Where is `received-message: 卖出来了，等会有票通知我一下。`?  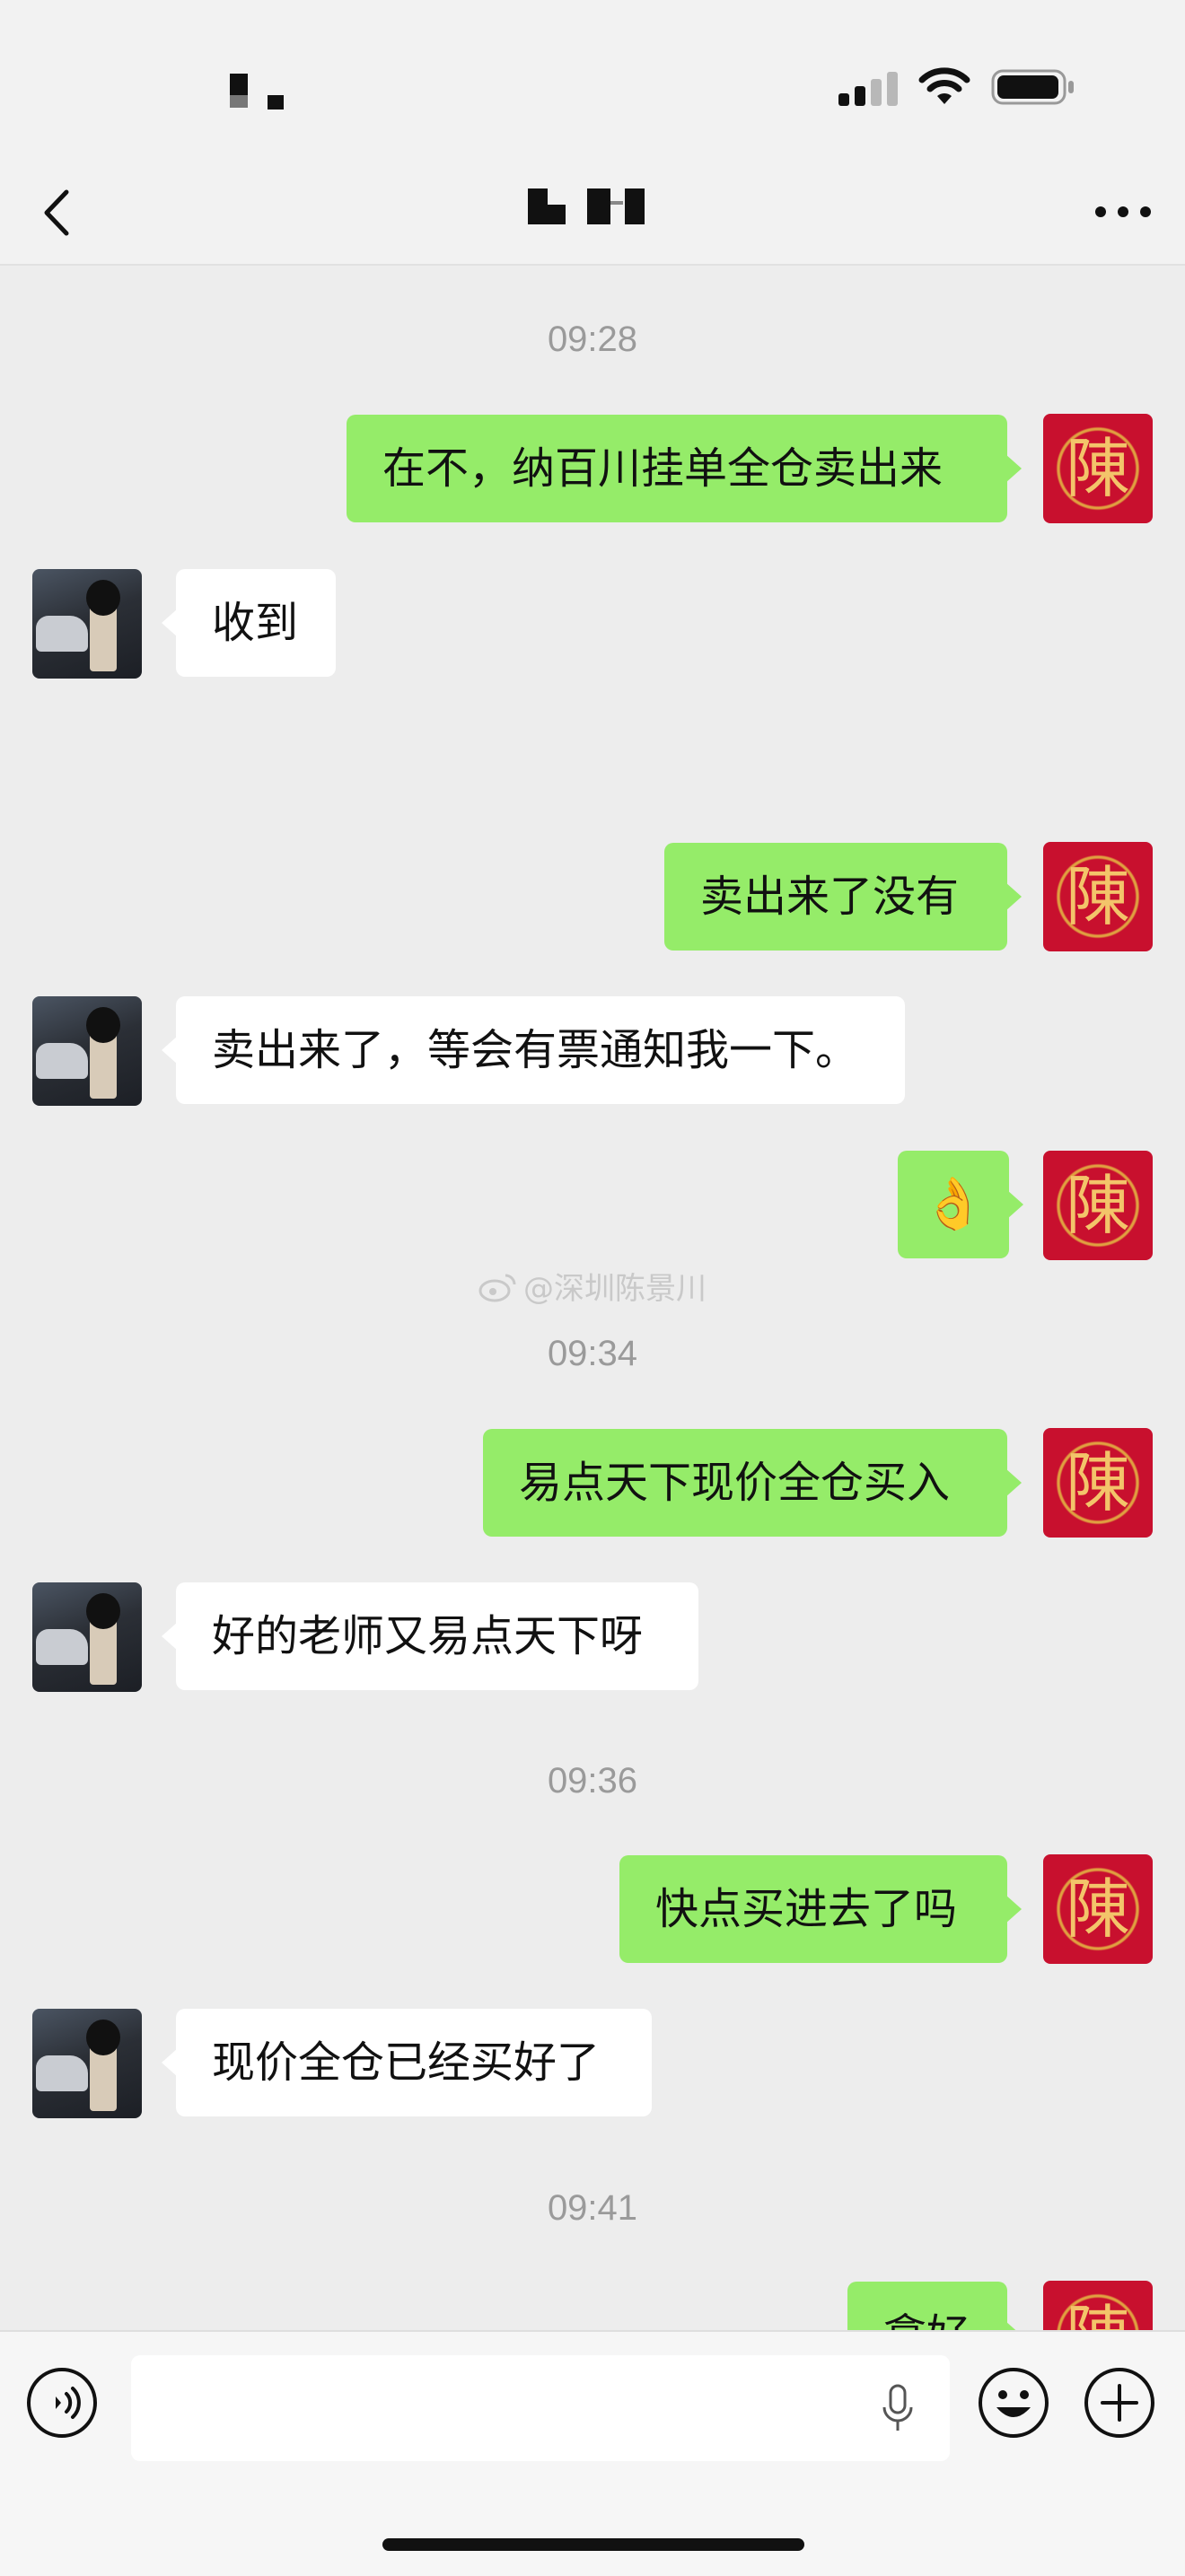 received-message: 卖出来了，等会有票通知我一下。 is located at coordinates (533, 1050).